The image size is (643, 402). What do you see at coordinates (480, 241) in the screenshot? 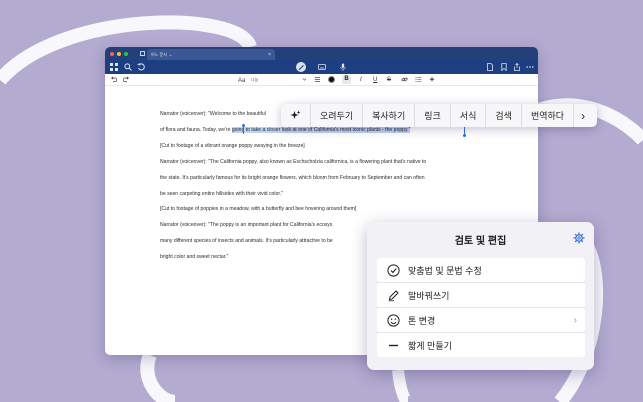
I see `panel-title: 검토 및 편집` at bounding box center [480, 241].